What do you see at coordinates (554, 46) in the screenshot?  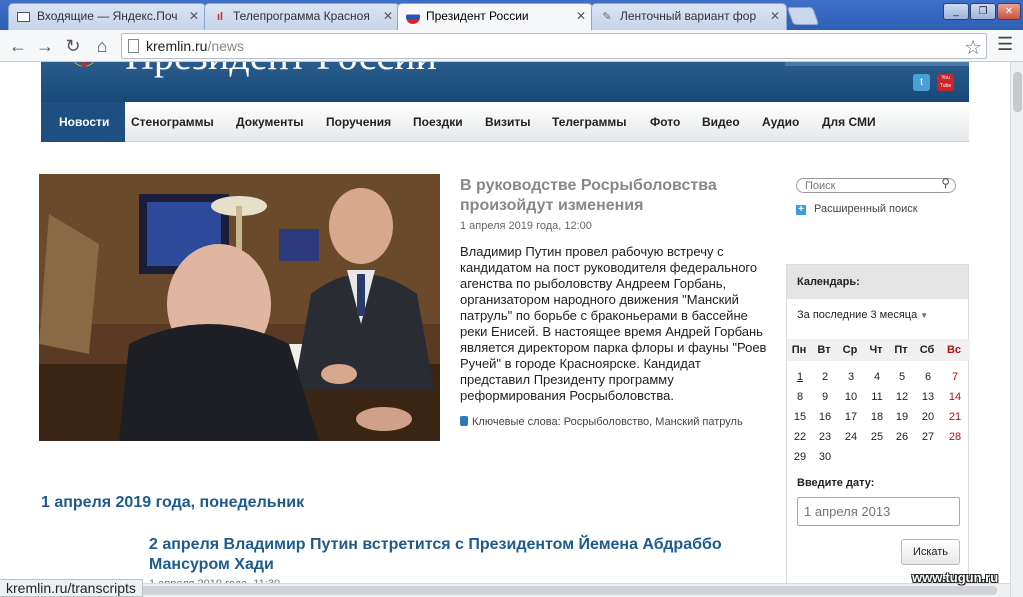 I see `address-bar: kremlin.ru/news ☆` at bounding box center [554, 46].